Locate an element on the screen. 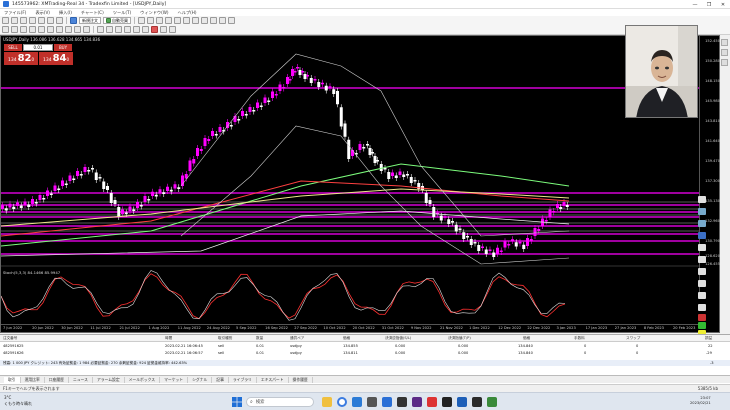 This screenshot has width=730, height=410. profiles-icon is located at coordinates (14, 20).